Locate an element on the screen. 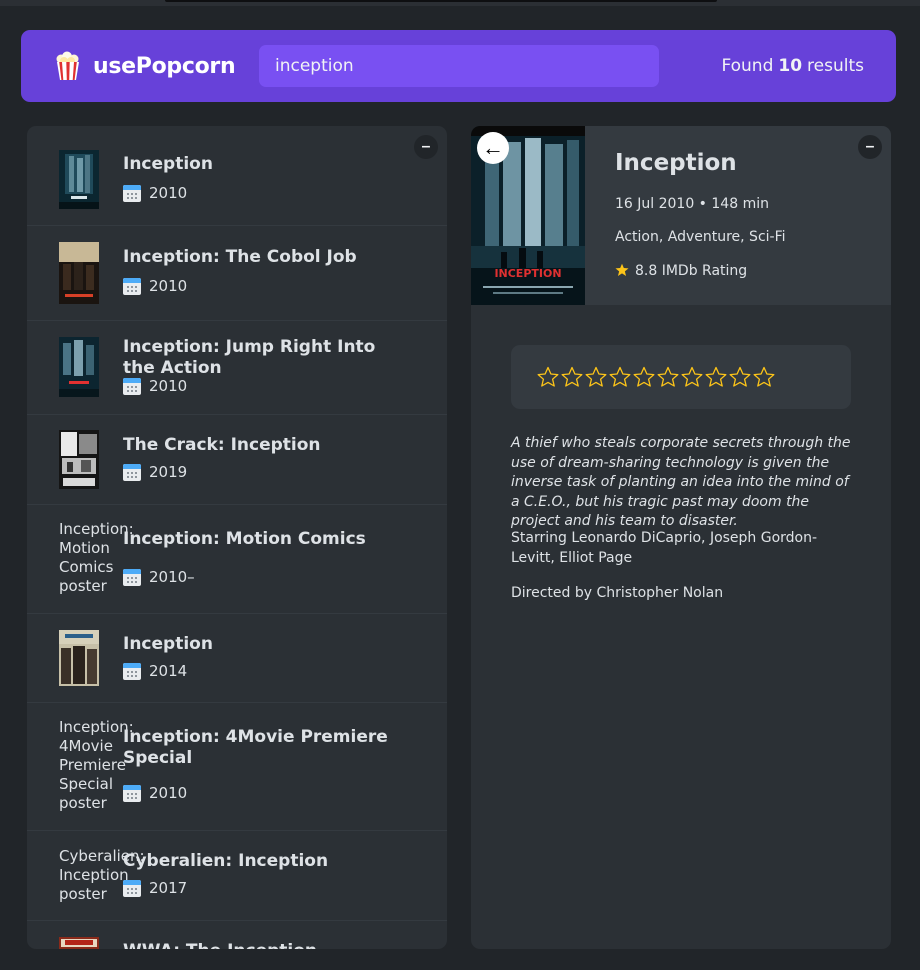 The height and width of the screenshot is (970, 920). movie-year: 2019 is located at coordinates (155, 472).